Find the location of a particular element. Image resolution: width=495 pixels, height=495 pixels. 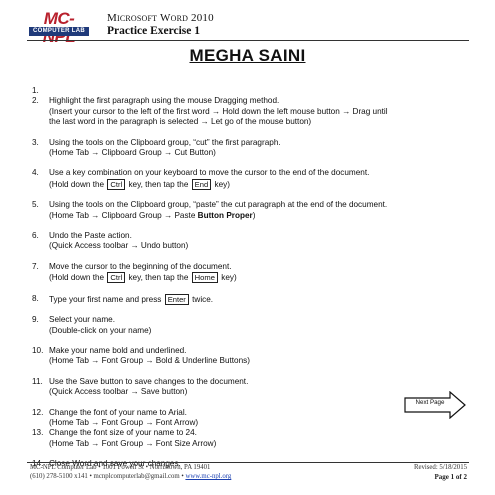

step-1: 1. is located at coordinates (35, 90).